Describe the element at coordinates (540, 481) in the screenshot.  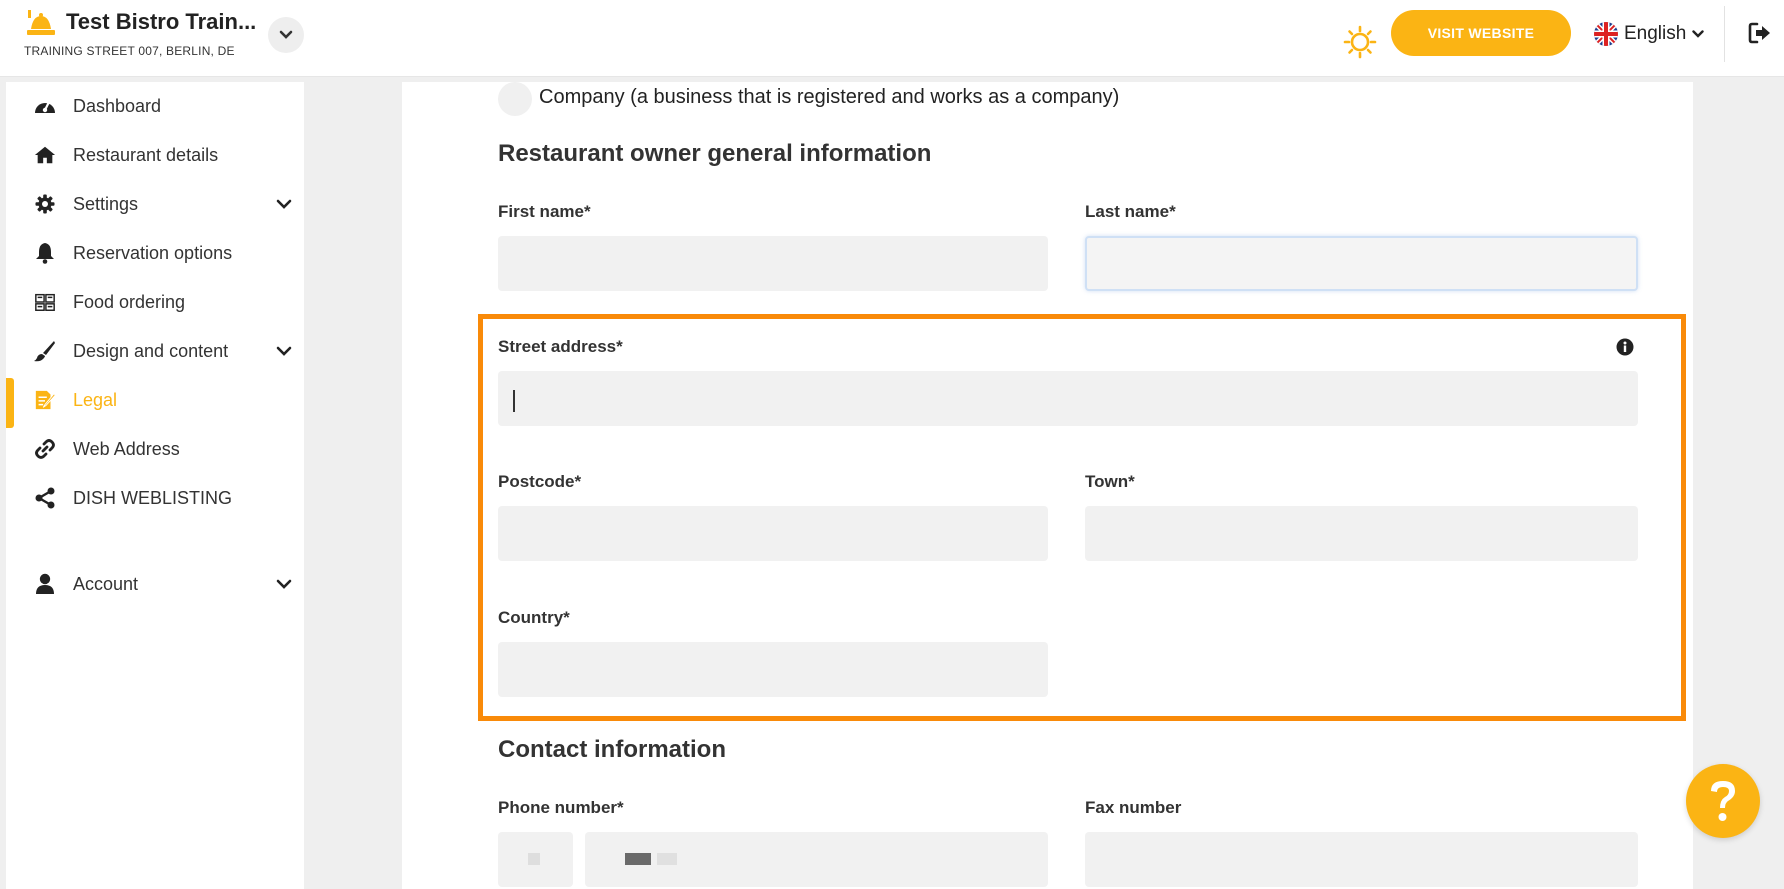
I see `postcode-label: Postcode*` at that location.